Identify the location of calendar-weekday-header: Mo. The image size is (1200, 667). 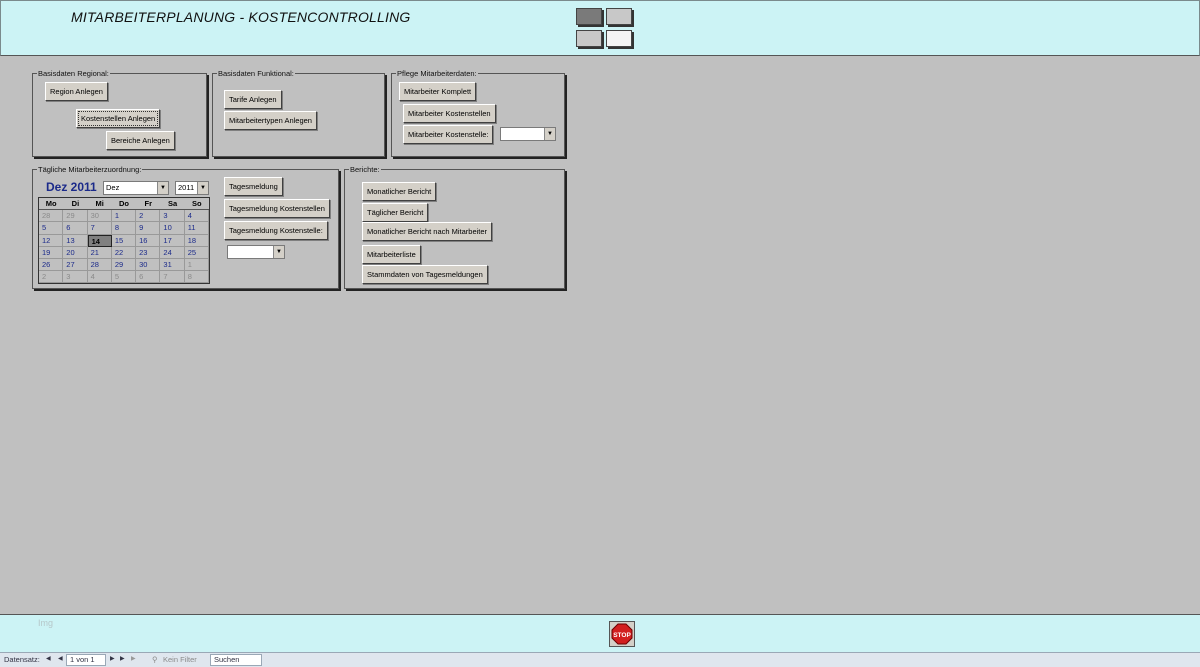
(51, 204).